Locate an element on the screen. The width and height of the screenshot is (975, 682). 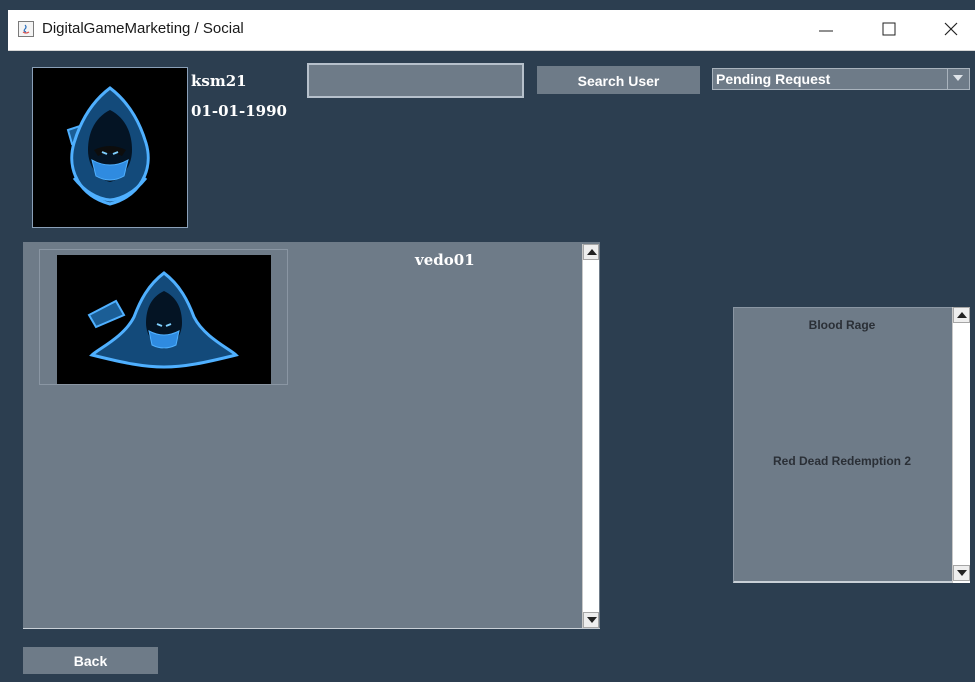
maximize-icon is located at coordinates (889, 29).